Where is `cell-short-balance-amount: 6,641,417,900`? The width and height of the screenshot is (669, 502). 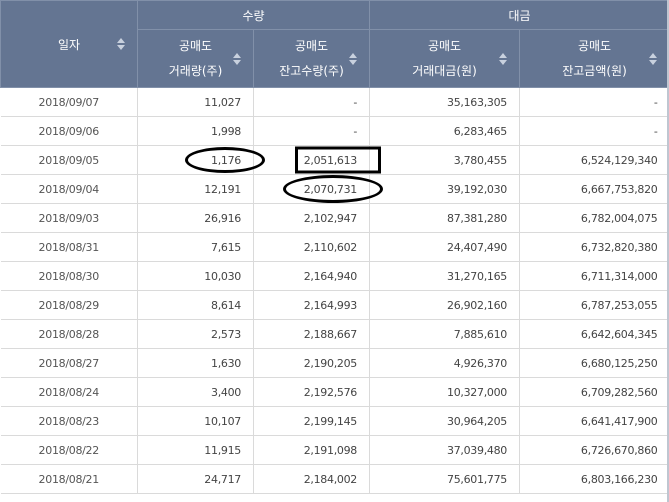
cell-short-balance-amount: 6,641,417,900 is located at coordinates (594, 421).